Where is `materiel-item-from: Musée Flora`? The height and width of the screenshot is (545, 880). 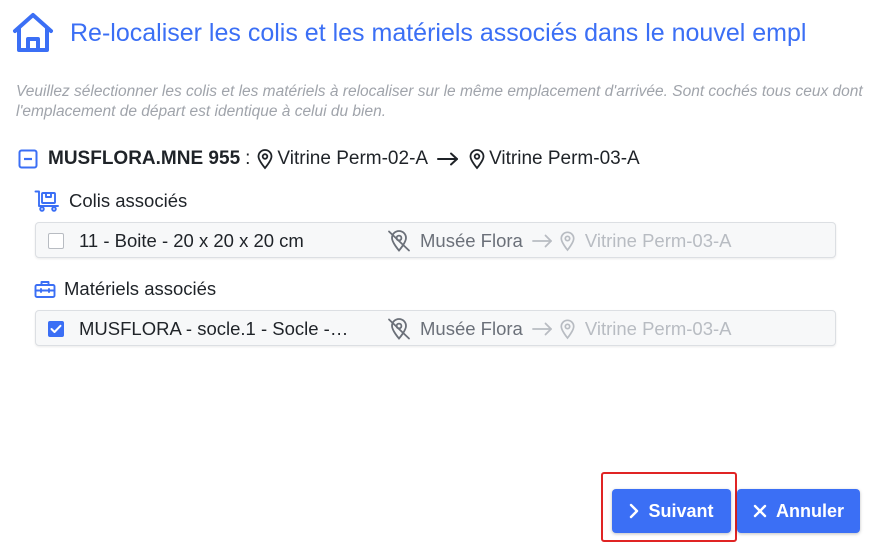 materiel-item-from: Musée Flora is located at coordinates (471, 328).